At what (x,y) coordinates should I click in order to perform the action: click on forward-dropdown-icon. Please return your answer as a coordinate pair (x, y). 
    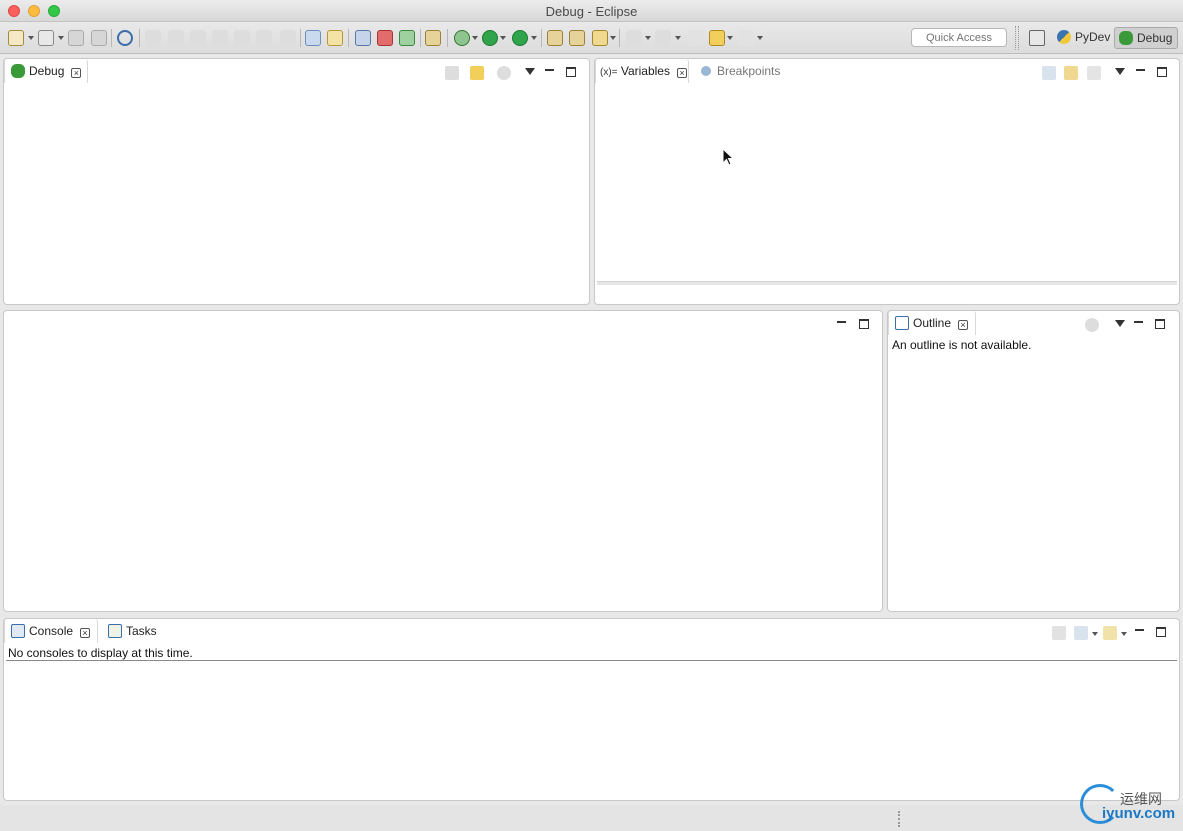
    Looking at the image, I should click on (760, 38).